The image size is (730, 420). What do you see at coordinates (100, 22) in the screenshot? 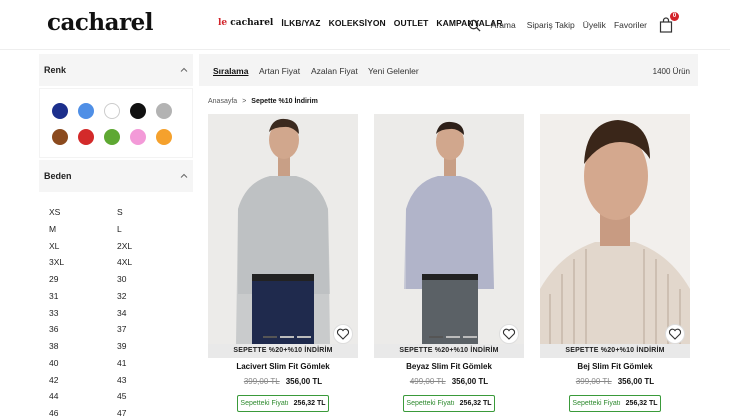
I see `site-logo: cacharel` at bounding box center [100, 22].